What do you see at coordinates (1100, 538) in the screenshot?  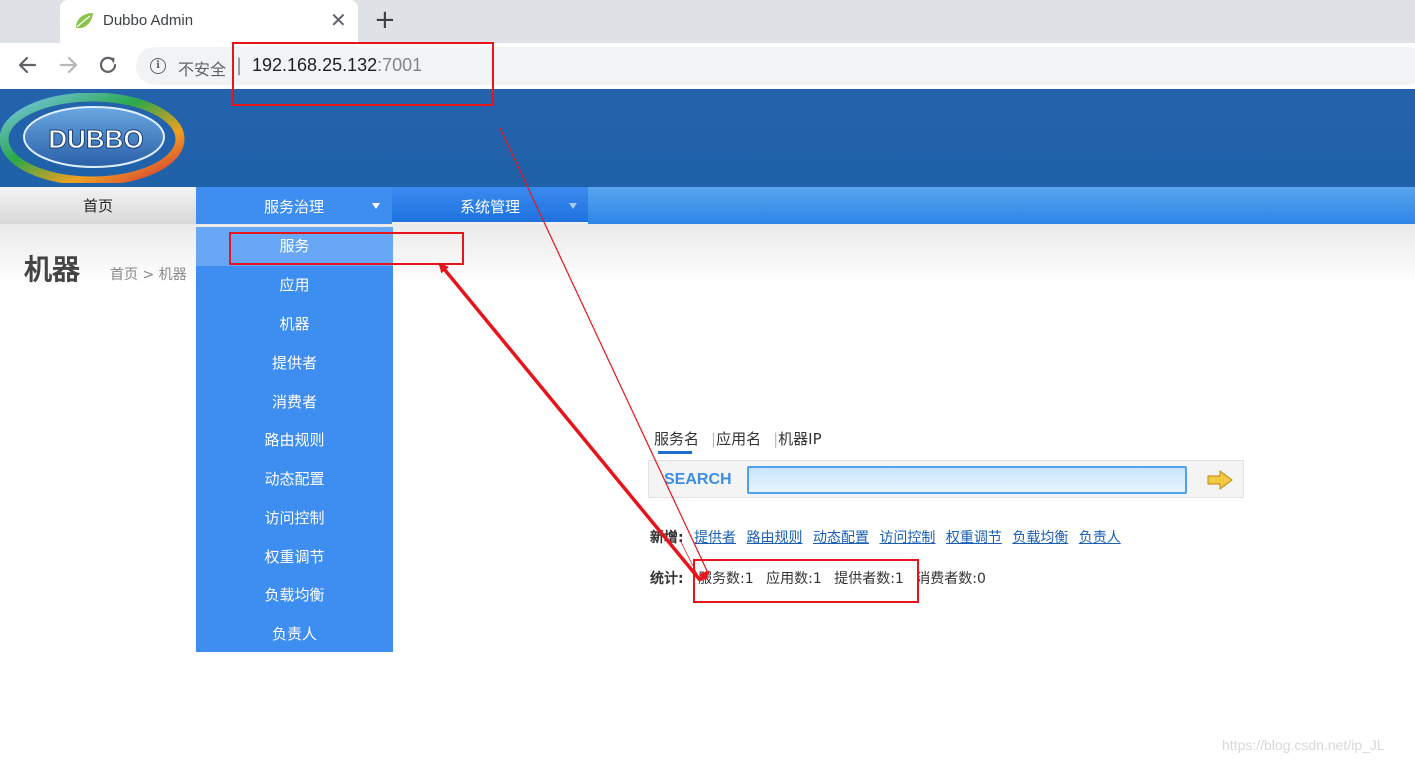 I see `add-link-owner: 负责人` at bounding box center [1100, 538].